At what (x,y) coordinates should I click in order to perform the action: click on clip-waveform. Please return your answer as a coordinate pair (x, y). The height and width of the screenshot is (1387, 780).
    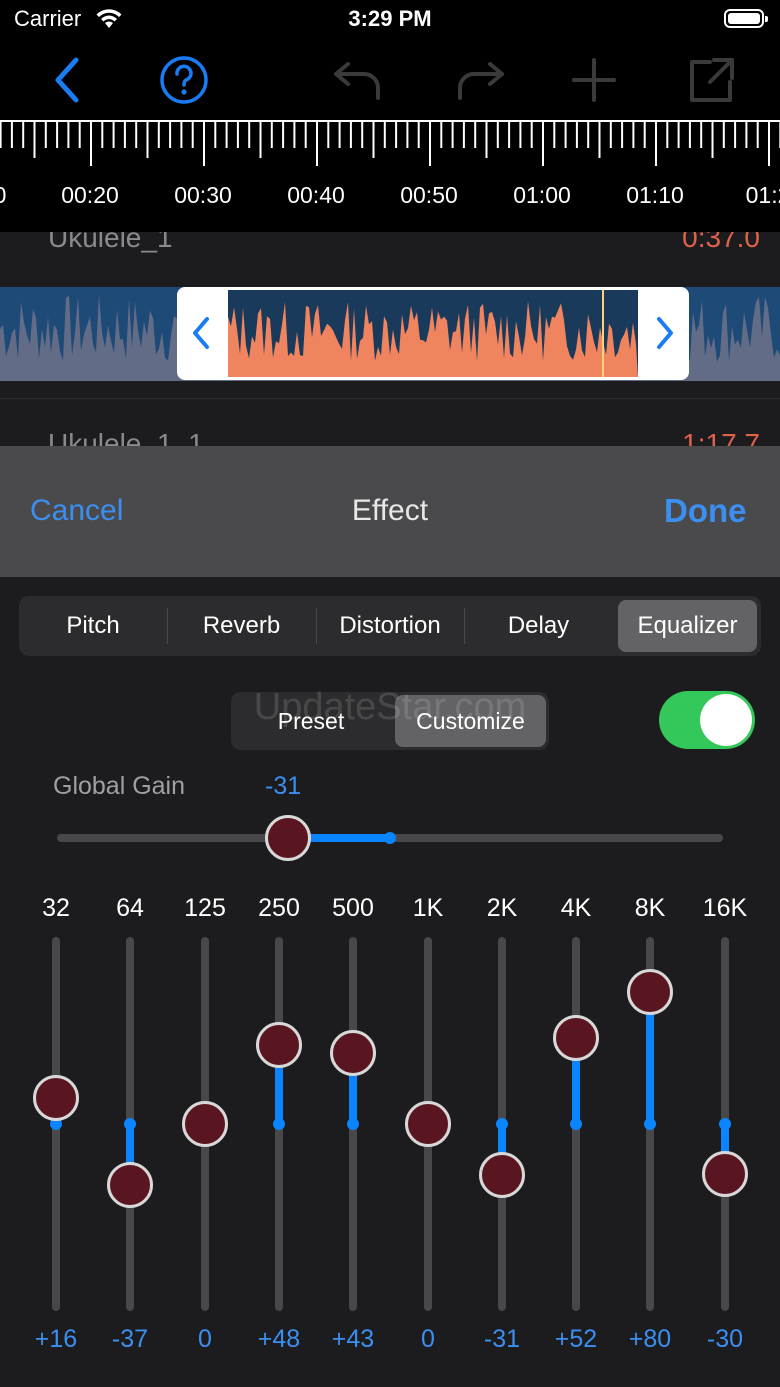
    Looking at the image, I should click on (433, 333).